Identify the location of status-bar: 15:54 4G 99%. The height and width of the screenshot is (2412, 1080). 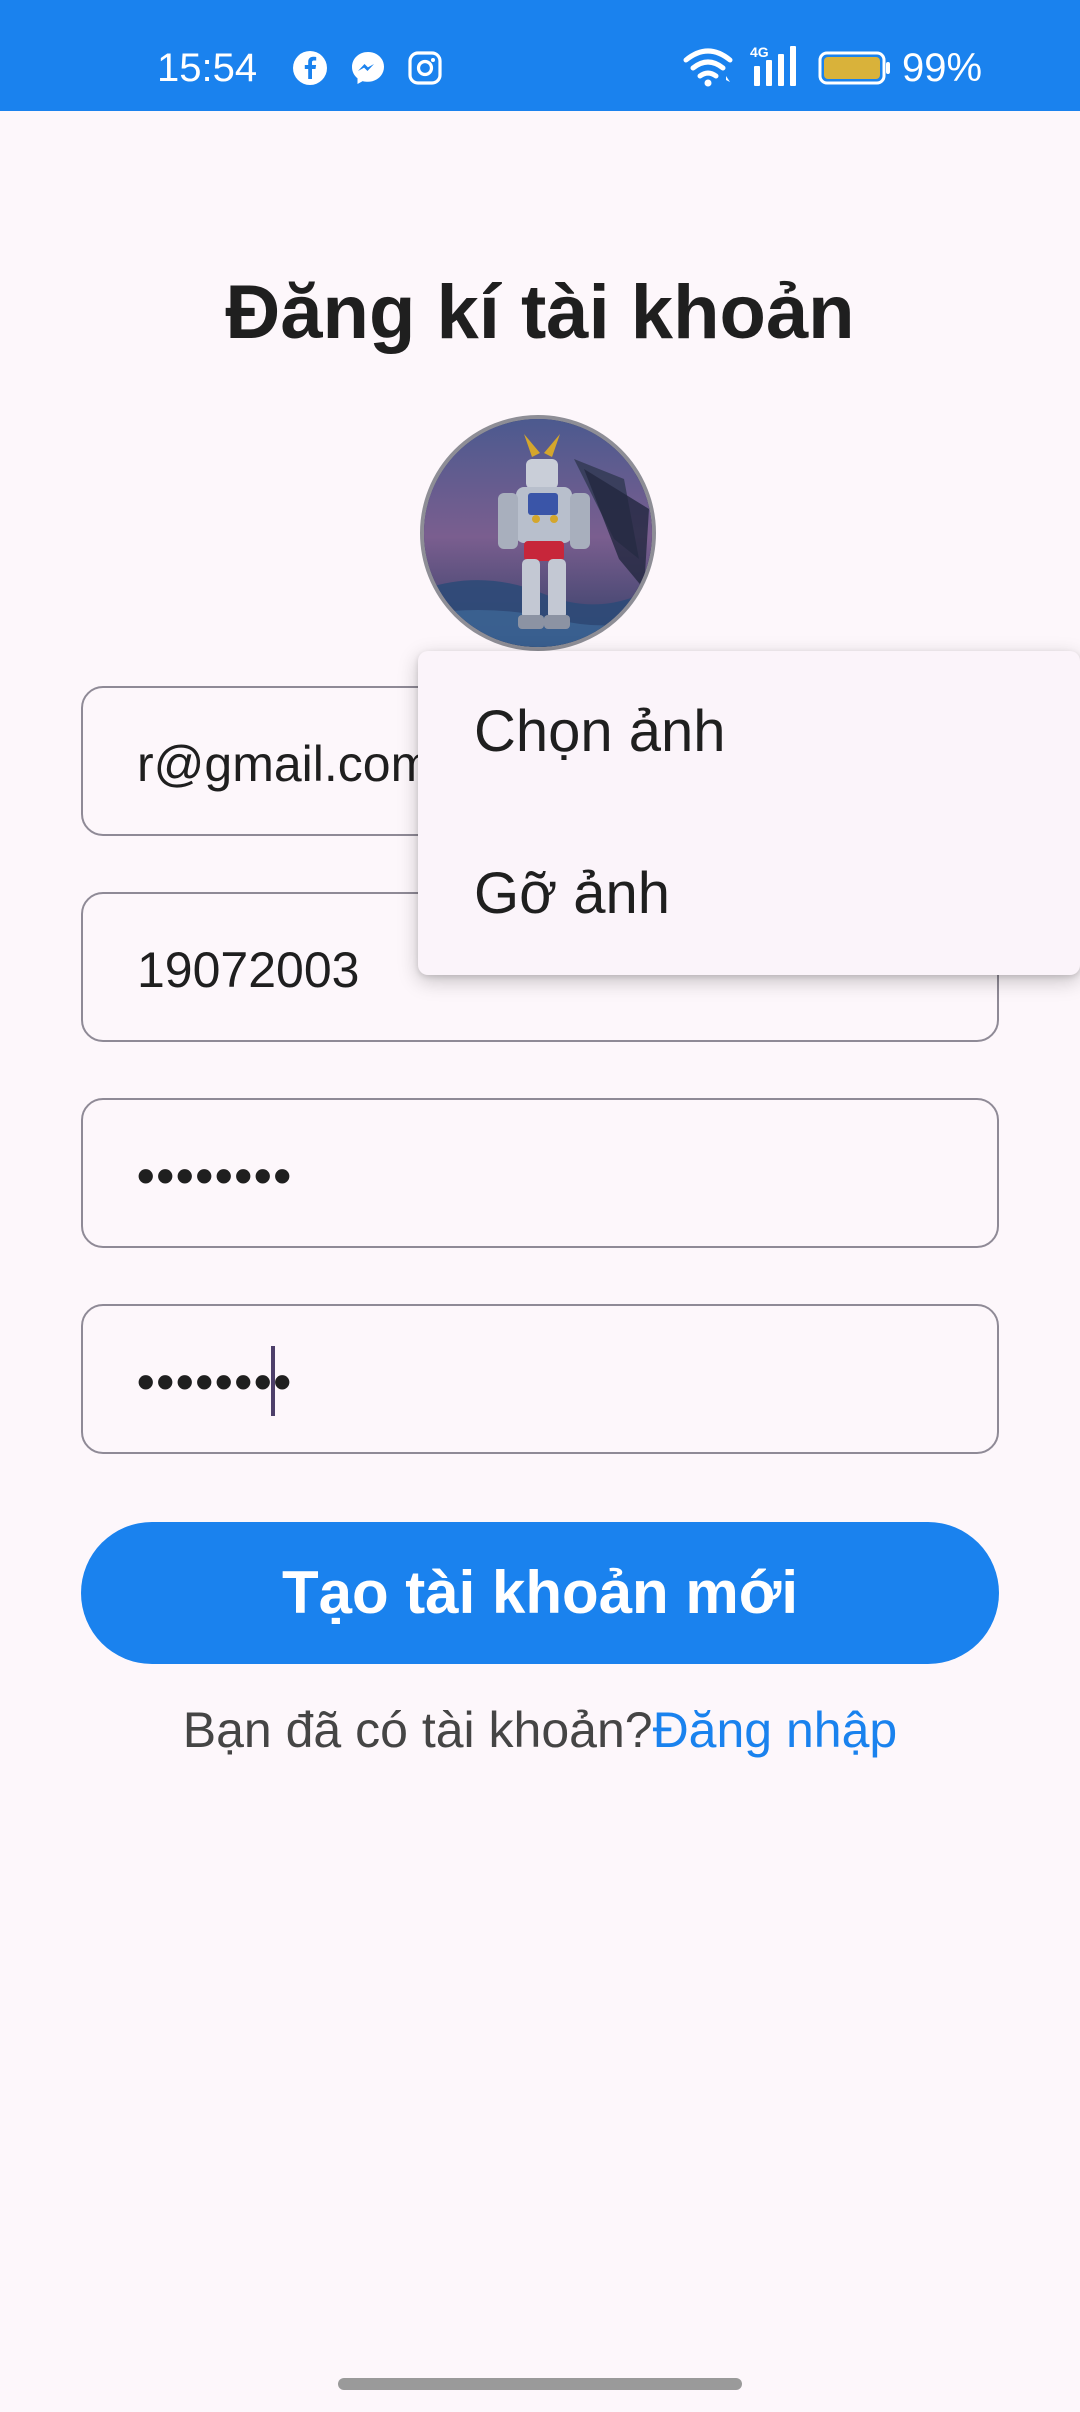
(540, 55).